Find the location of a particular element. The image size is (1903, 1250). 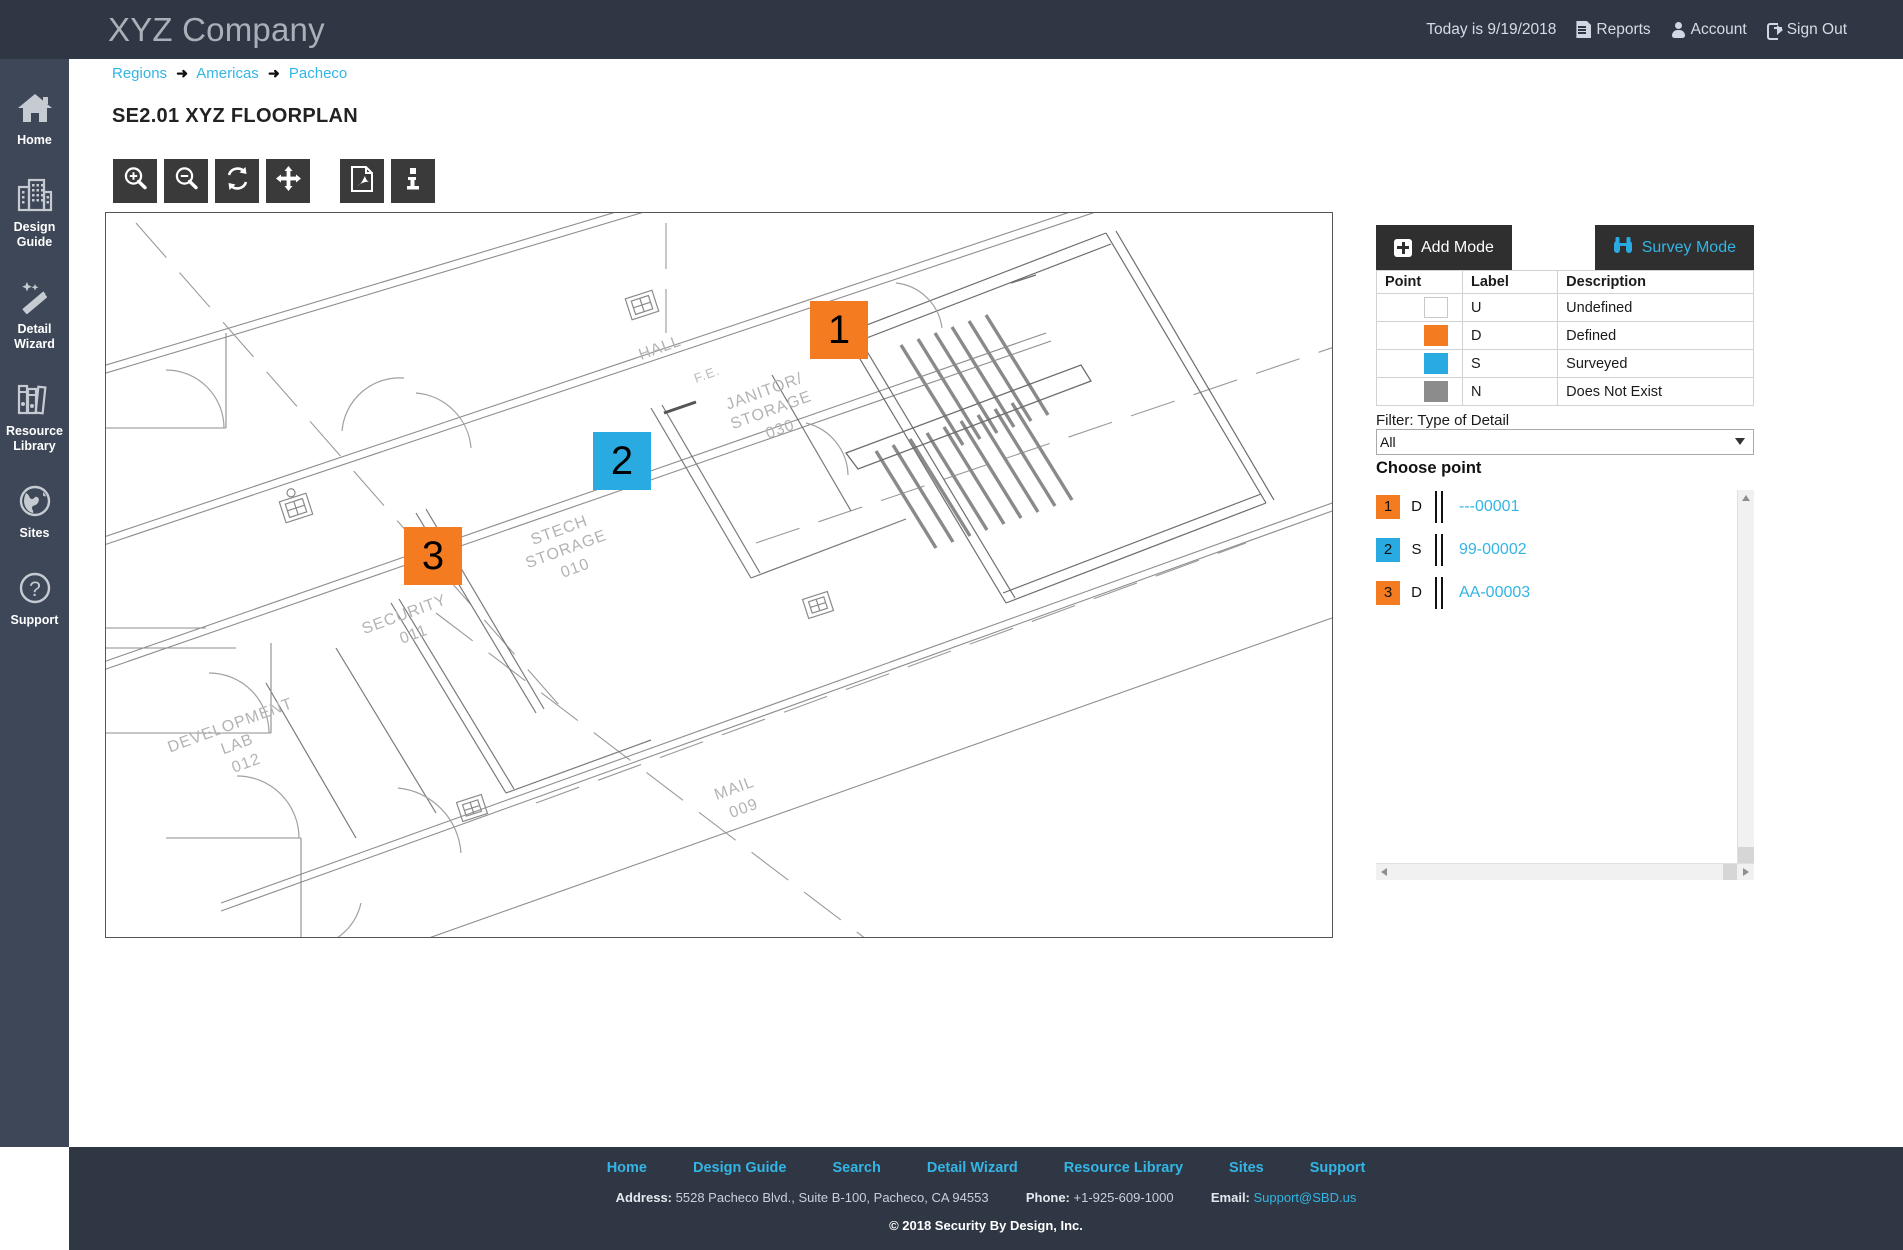

footer-phone-label: Phone: is located at coordinates (1047, 1197).